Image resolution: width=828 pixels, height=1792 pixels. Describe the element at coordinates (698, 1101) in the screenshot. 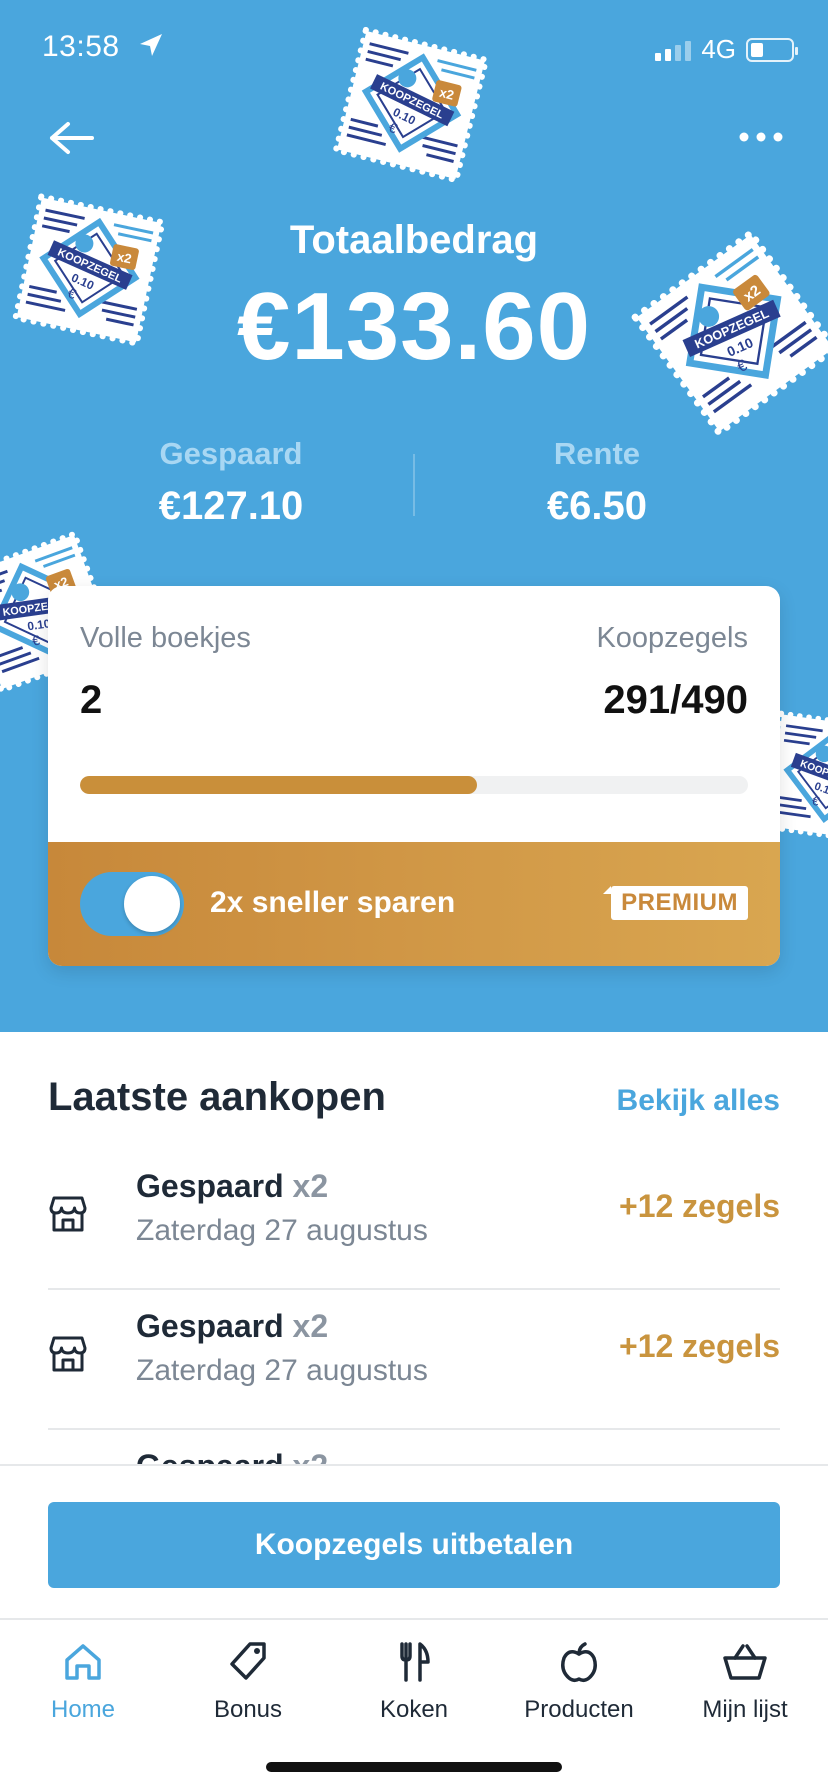

I see `see-all-link: Bekijk alles` at that location.